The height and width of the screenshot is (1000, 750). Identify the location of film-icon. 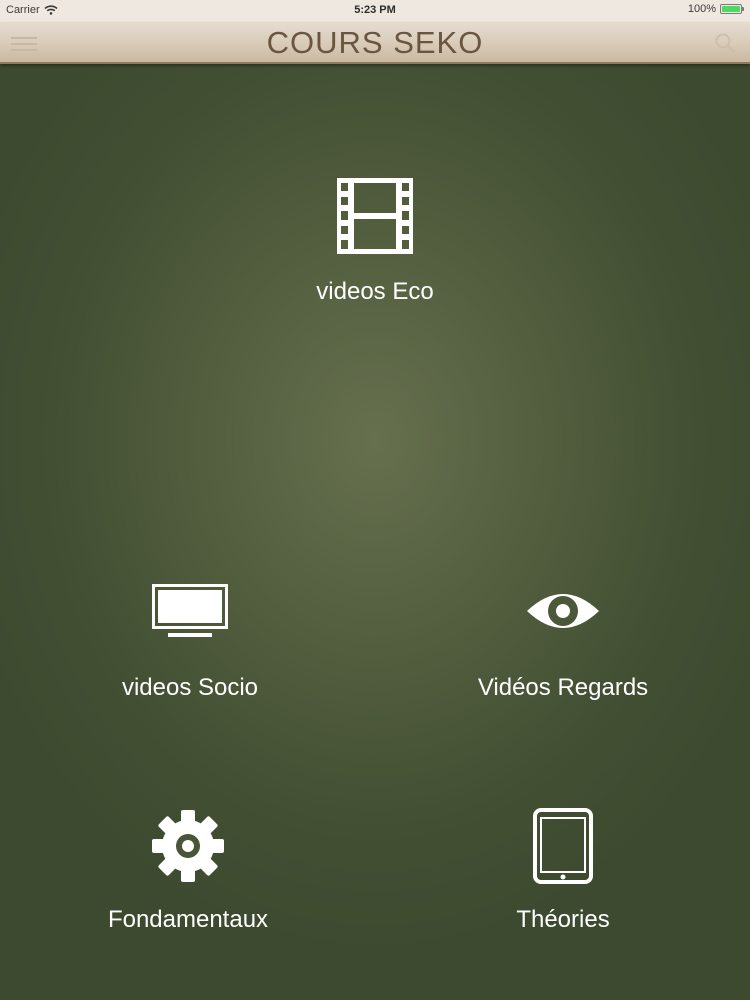
(375, 216).